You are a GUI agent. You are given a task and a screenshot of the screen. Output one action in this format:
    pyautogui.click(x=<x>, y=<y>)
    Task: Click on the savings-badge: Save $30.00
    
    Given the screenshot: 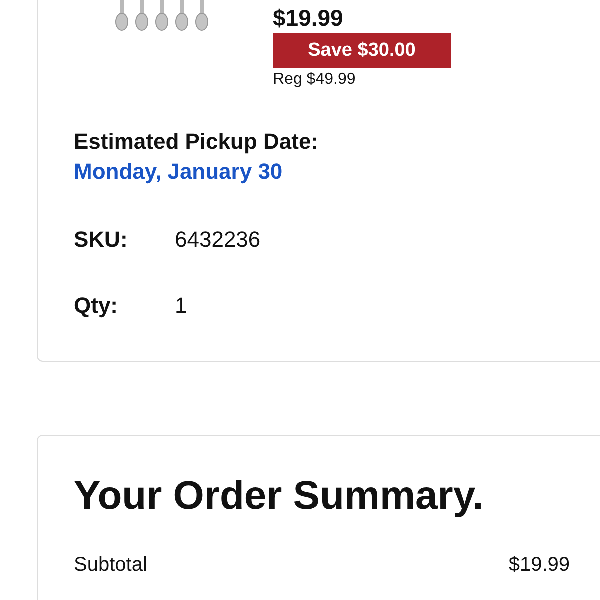 What is the action you would take?
    pyautogui.click(x=362, y=50)
    